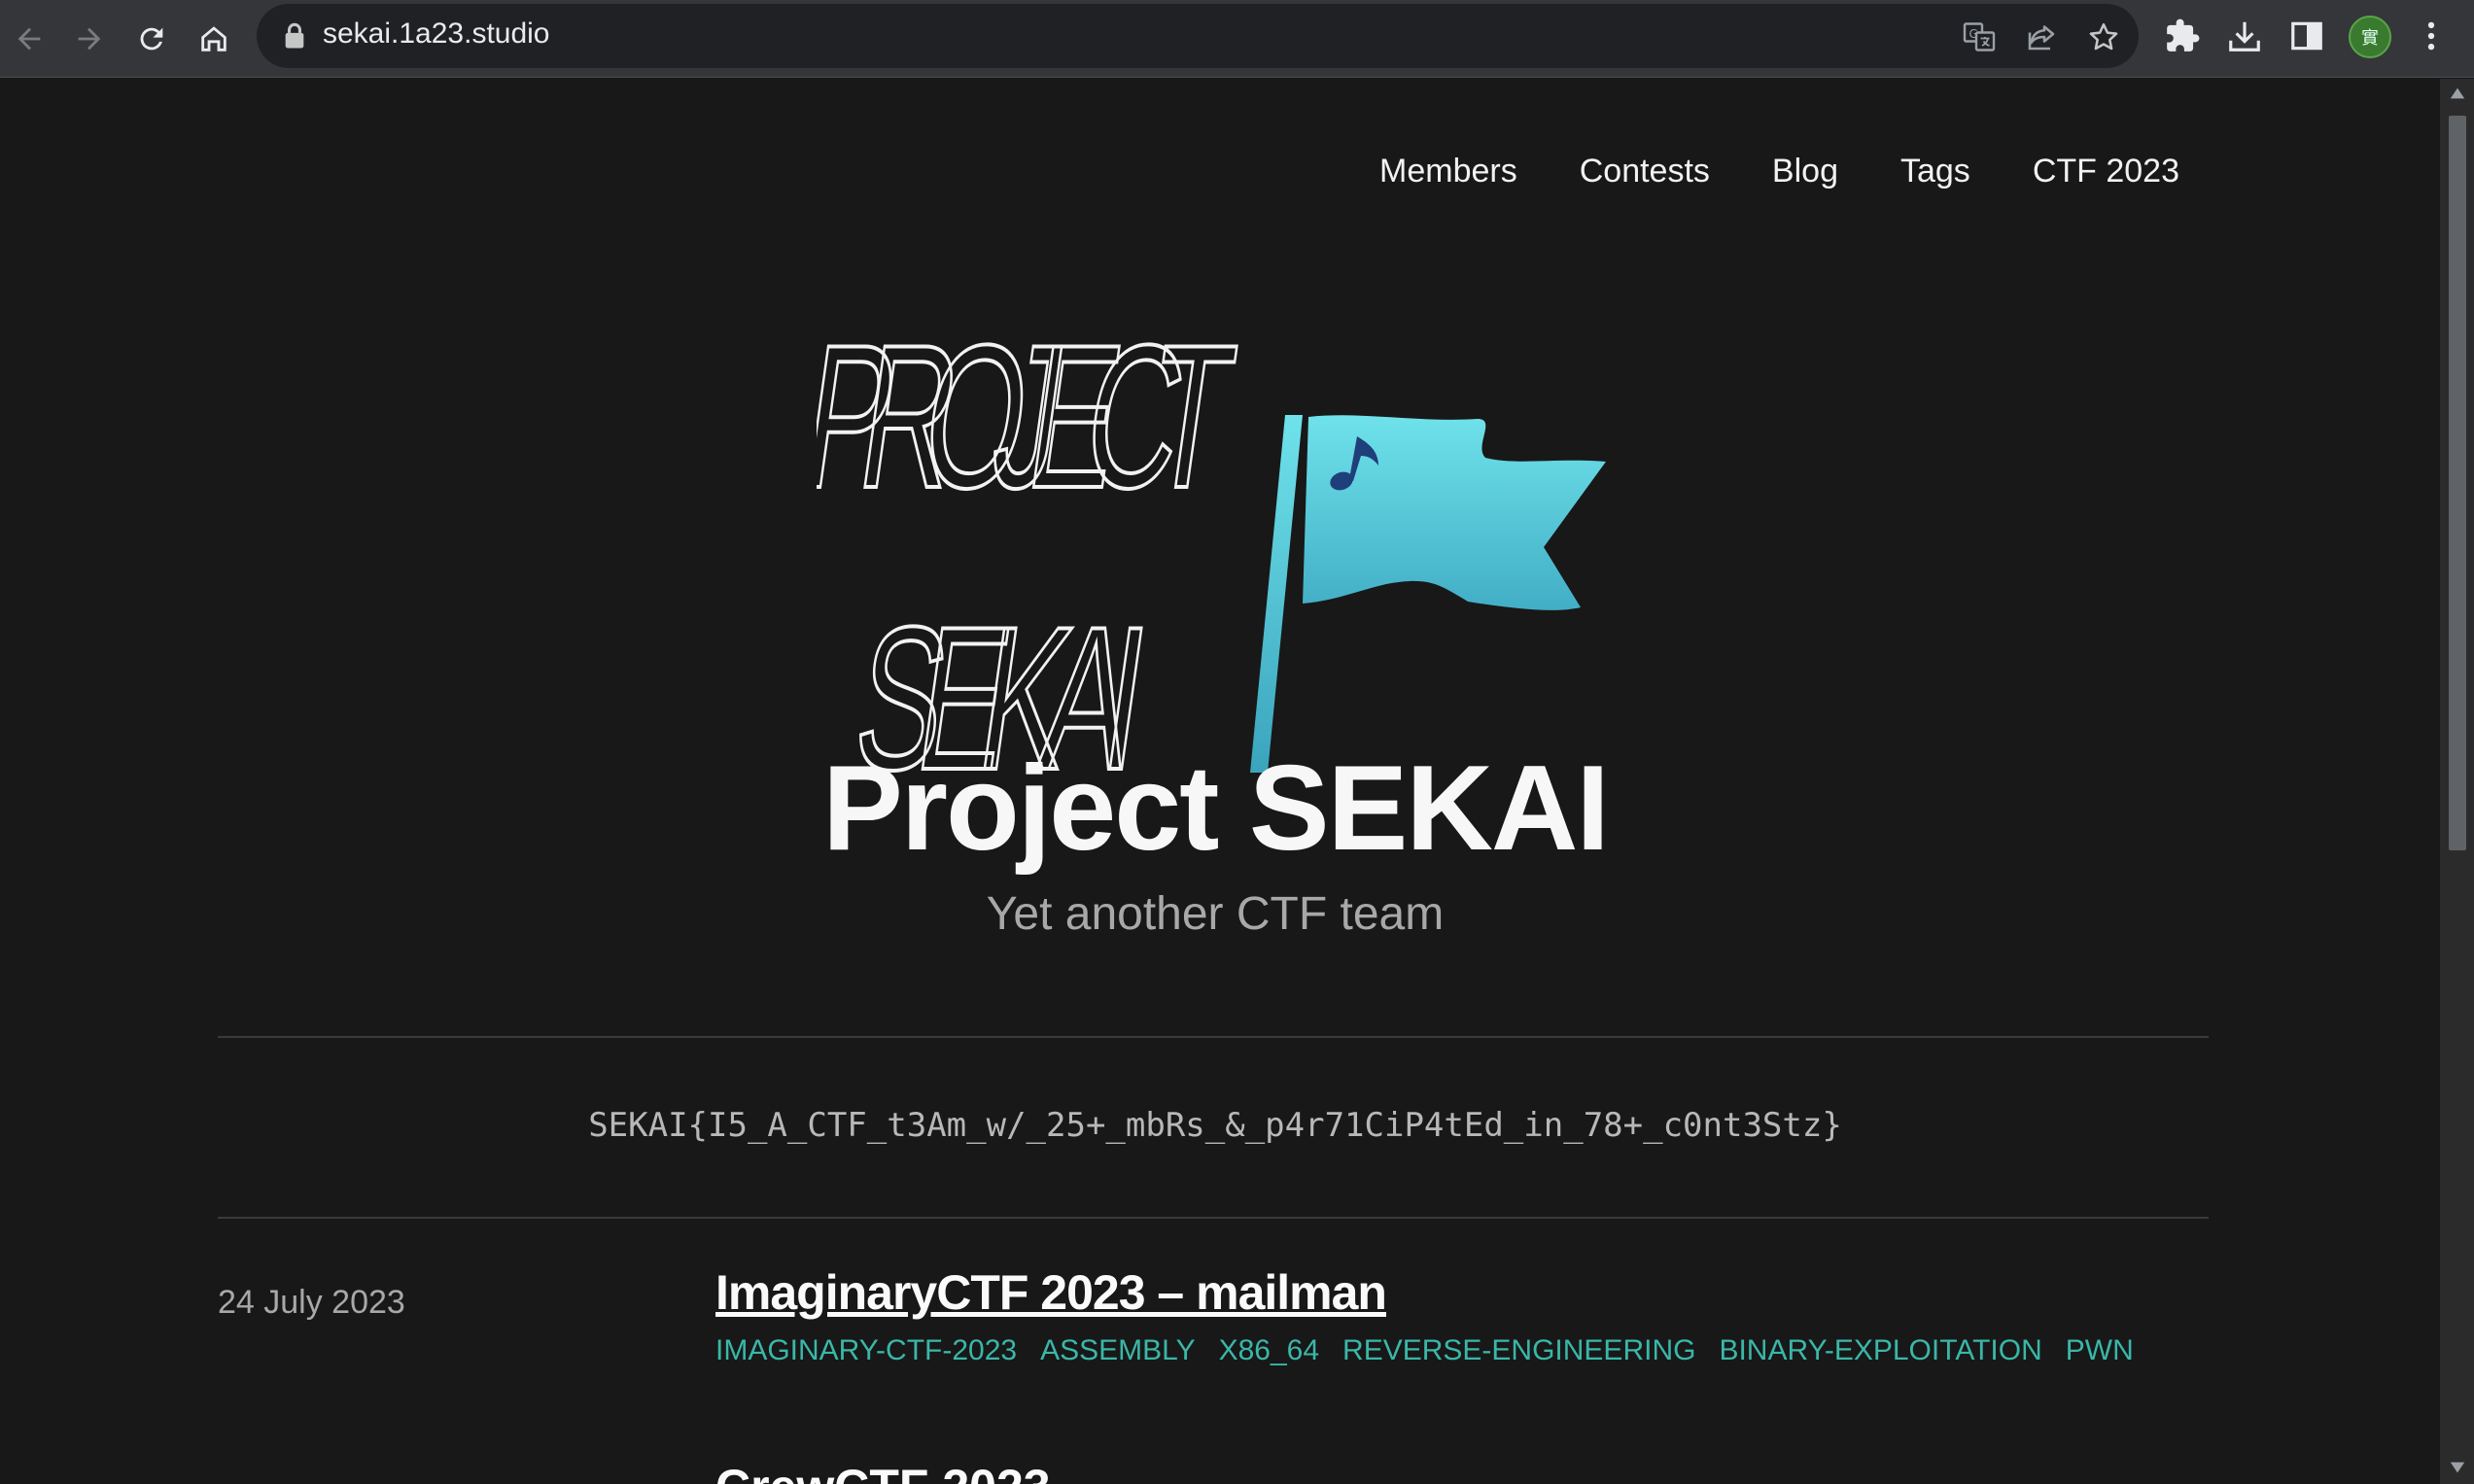 Image resolution: width=2474 pixels, height=1484 pixels. Describe the element at coordinates (2457, 93) in the screenshot. I see `scroll-up-arrow-icon` at that location.